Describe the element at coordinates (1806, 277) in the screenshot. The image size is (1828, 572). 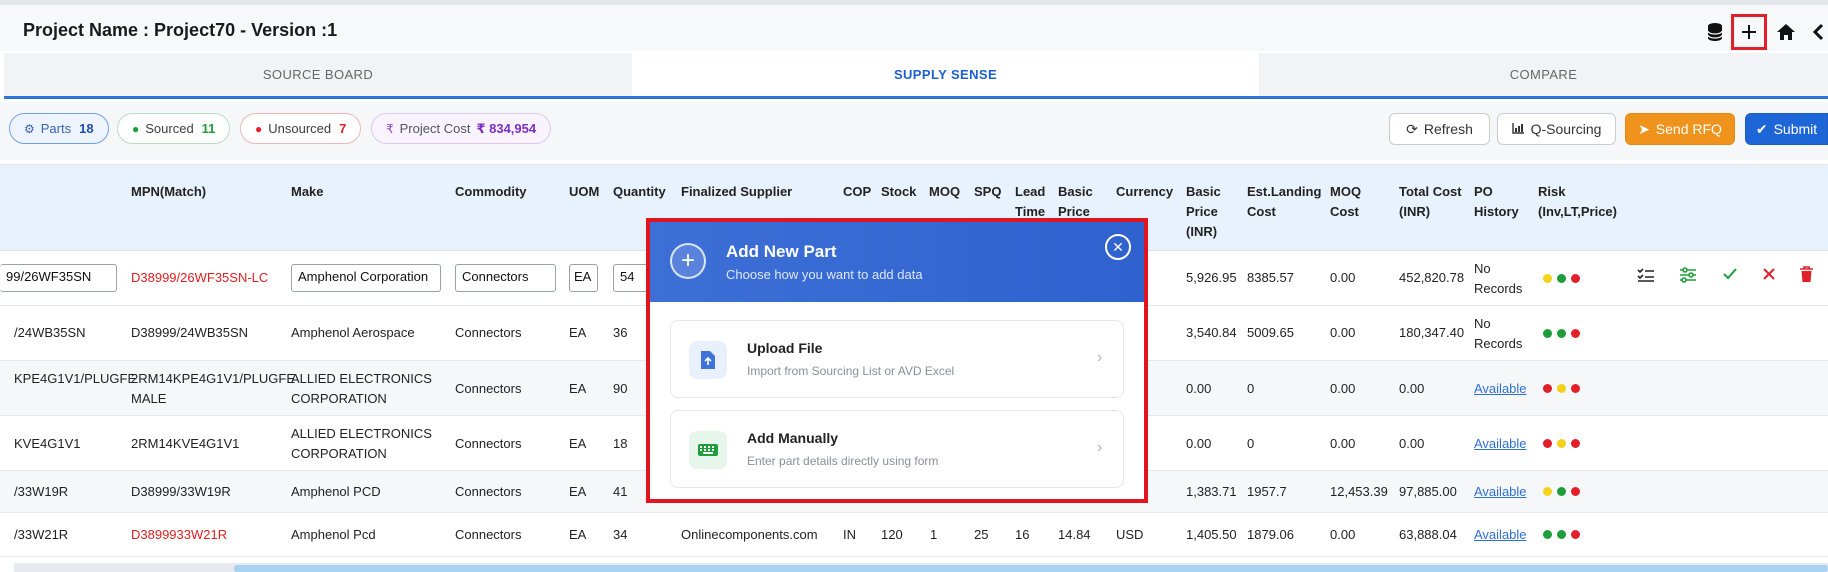
I see `trash-icon` at that location.